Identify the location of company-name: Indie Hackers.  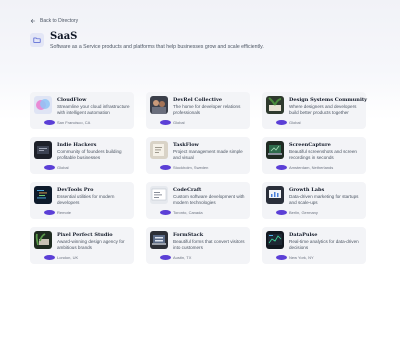
(77, 145).